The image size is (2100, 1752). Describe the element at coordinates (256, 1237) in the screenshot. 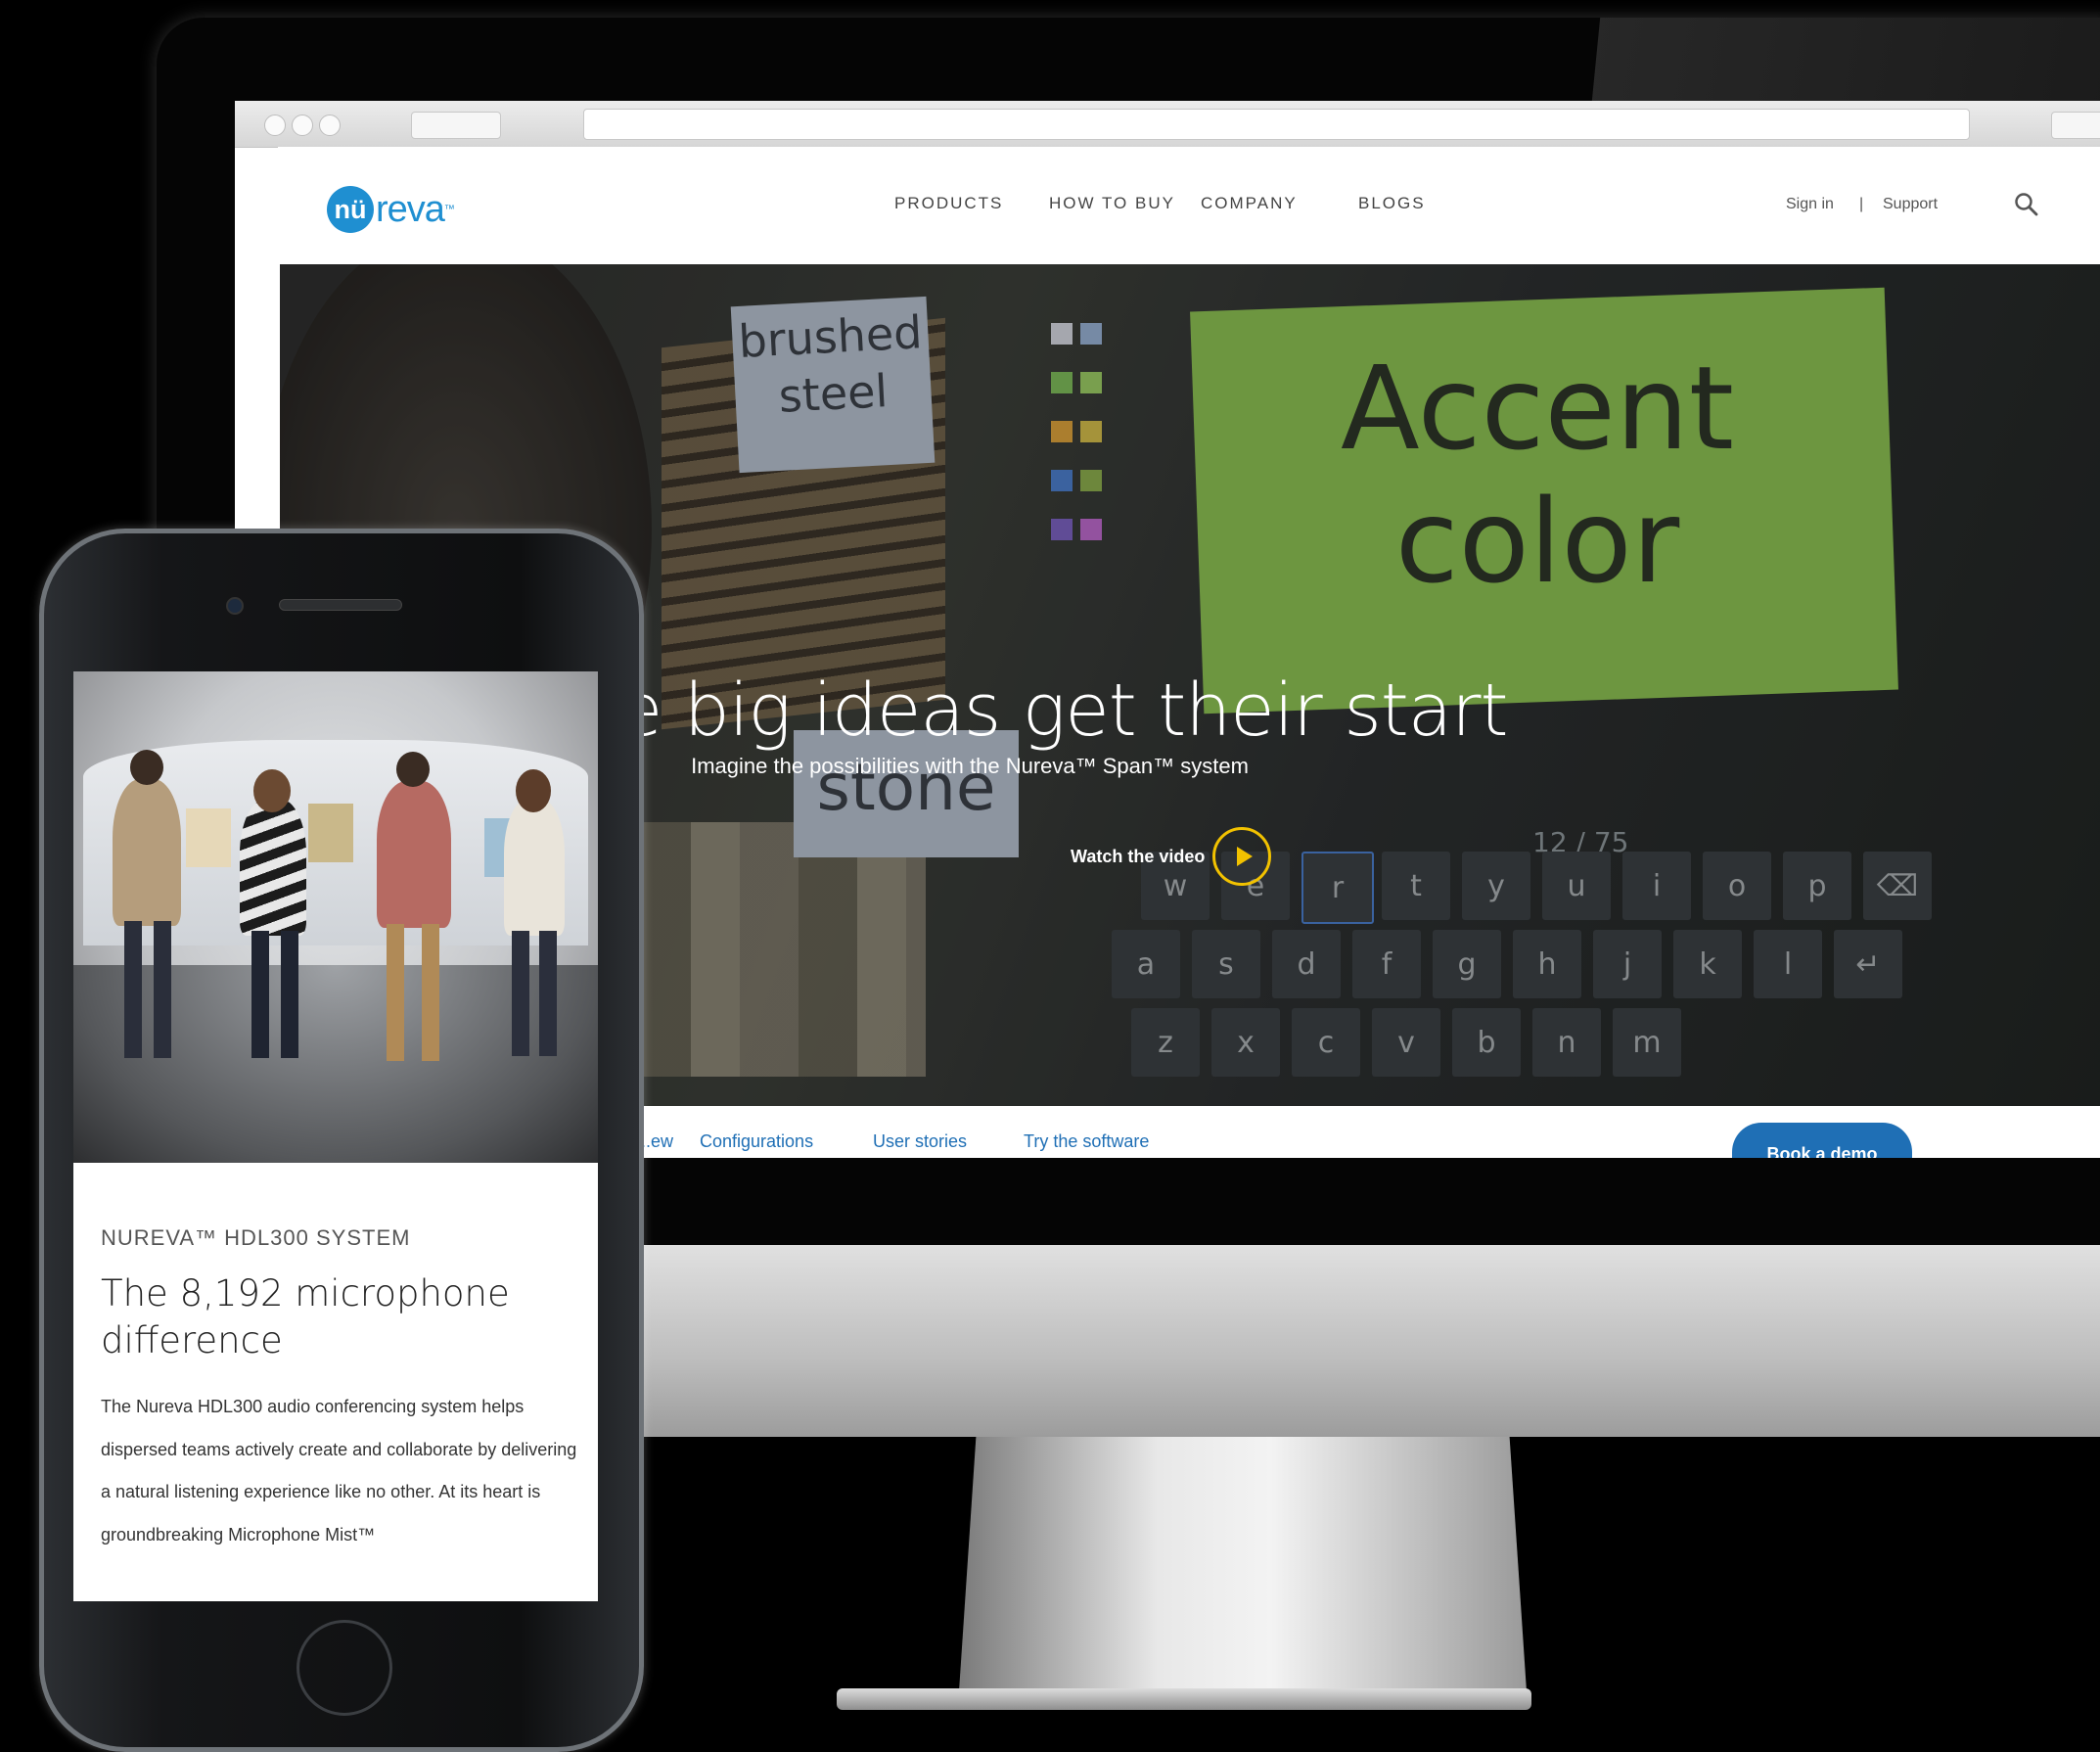

I see `product-eyebrow: NUREVA™ HDL300 SYSTEM` at that location.